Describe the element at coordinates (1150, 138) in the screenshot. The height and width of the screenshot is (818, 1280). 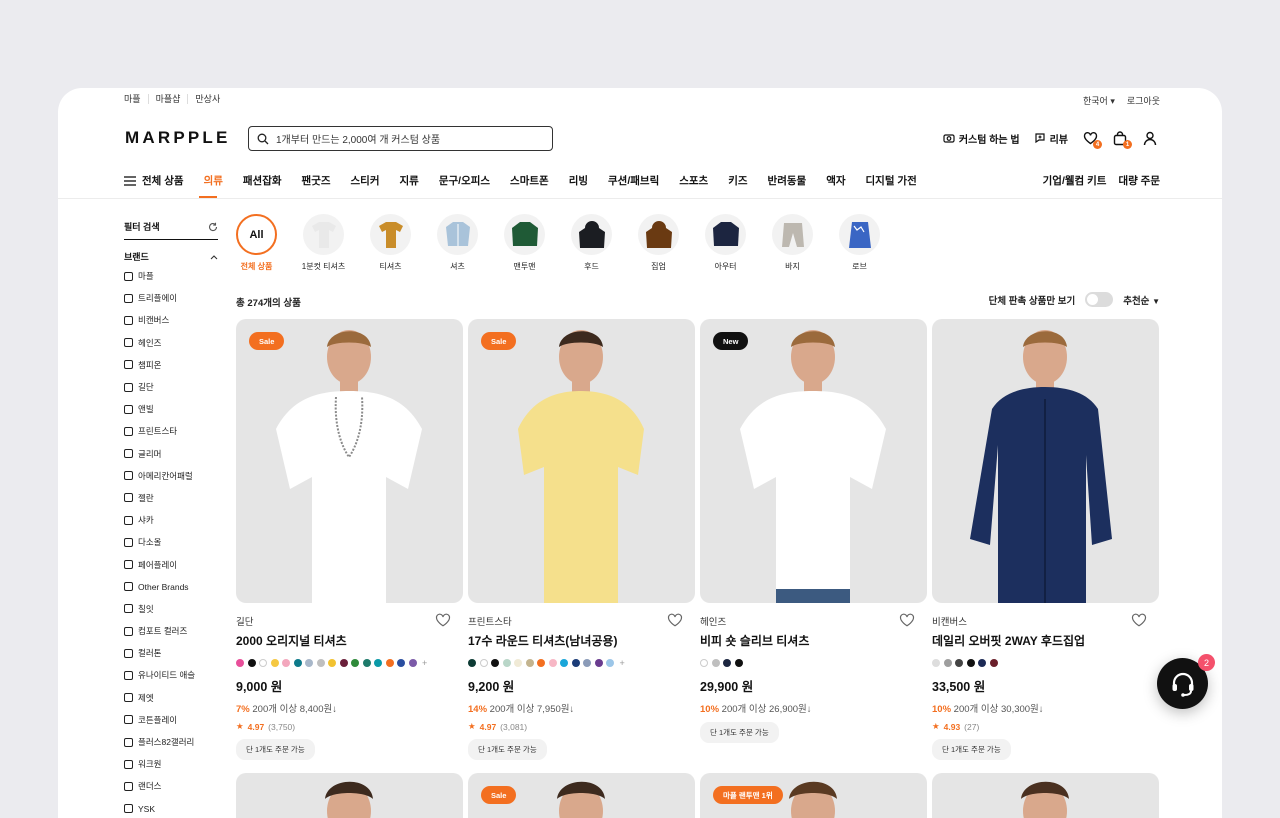
I see `account-button` at that location.